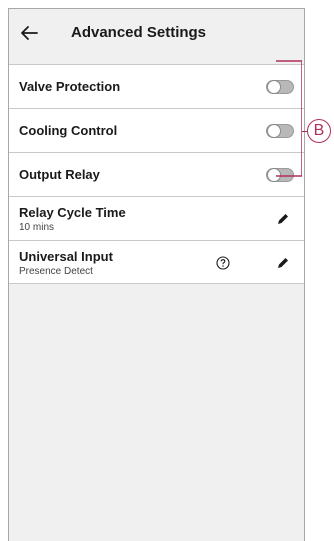 The width and height of the screenshot is (334, 541). Describe the element at coordinates (70, 86) in the screenshot. I see `setting-label: Valve Protection` at that location.